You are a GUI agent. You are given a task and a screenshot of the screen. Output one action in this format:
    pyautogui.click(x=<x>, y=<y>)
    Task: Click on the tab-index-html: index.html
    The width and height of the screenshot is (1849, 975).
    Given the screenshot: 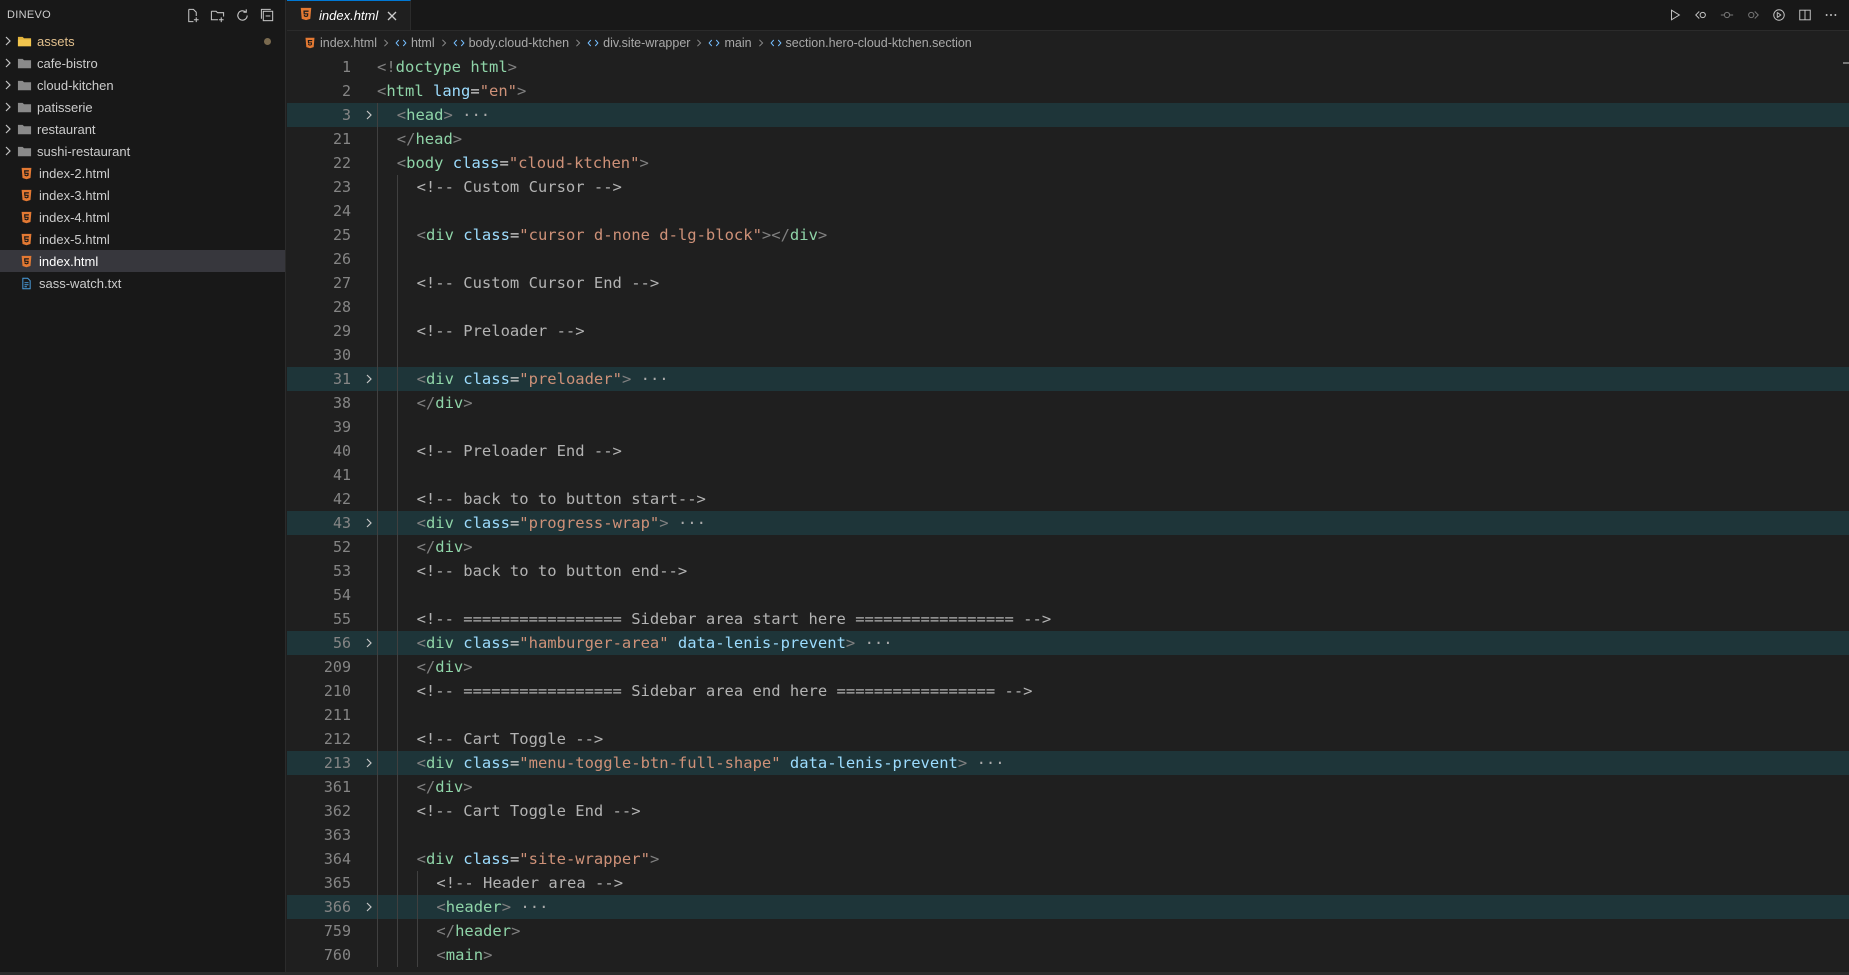 What is the action you would take?
    pyautogui.click(x=349, y=15)
    